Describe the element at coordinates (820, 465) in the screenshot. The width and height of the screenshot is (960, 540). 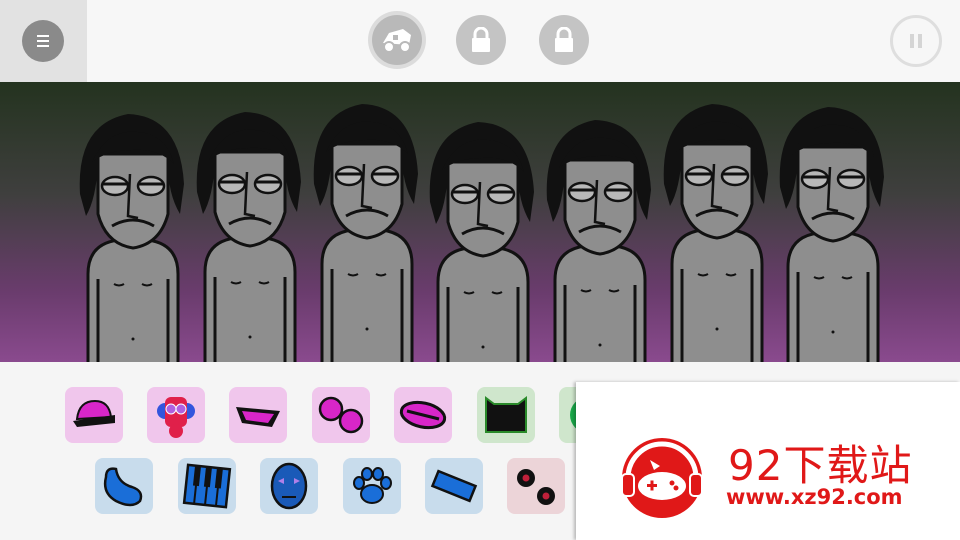
I see `watermark-title: 92下载站` at that location.